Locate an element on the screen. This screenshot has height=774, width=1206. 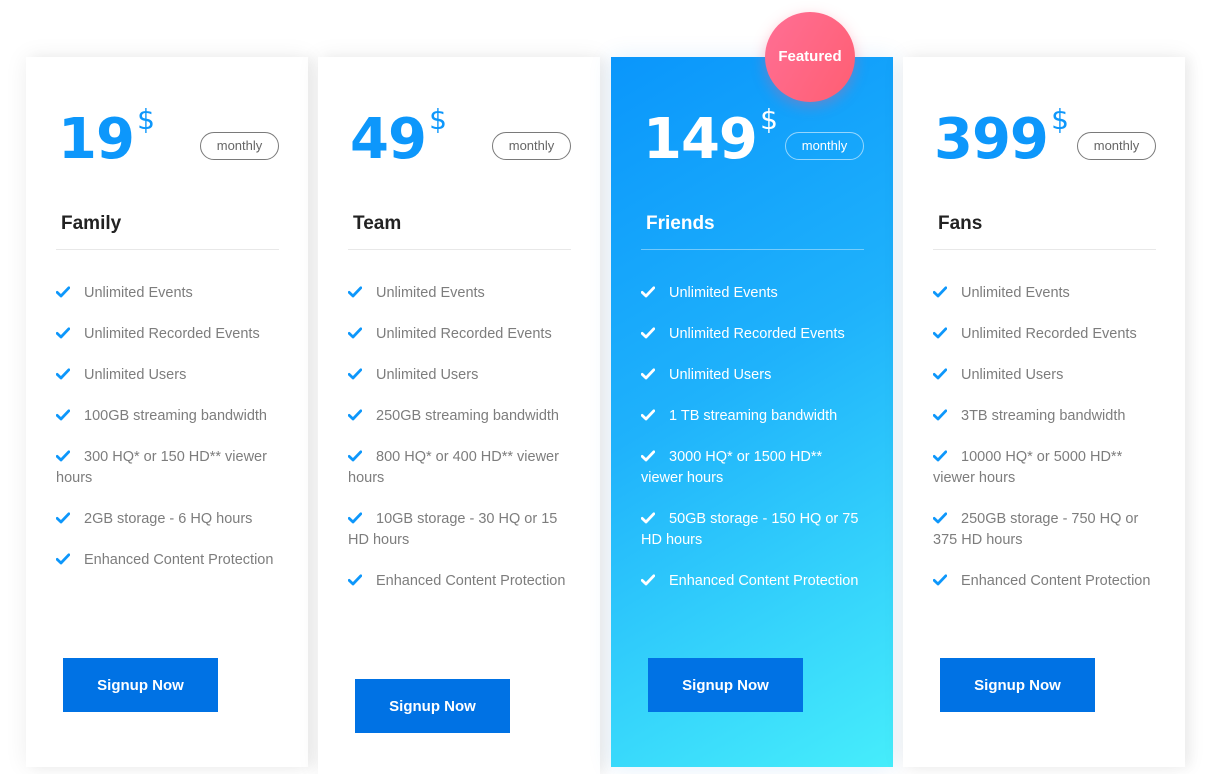
feature-item: 10000 HQ* or 5000 HD** viewer hours is located at coordinates (1046, 468).